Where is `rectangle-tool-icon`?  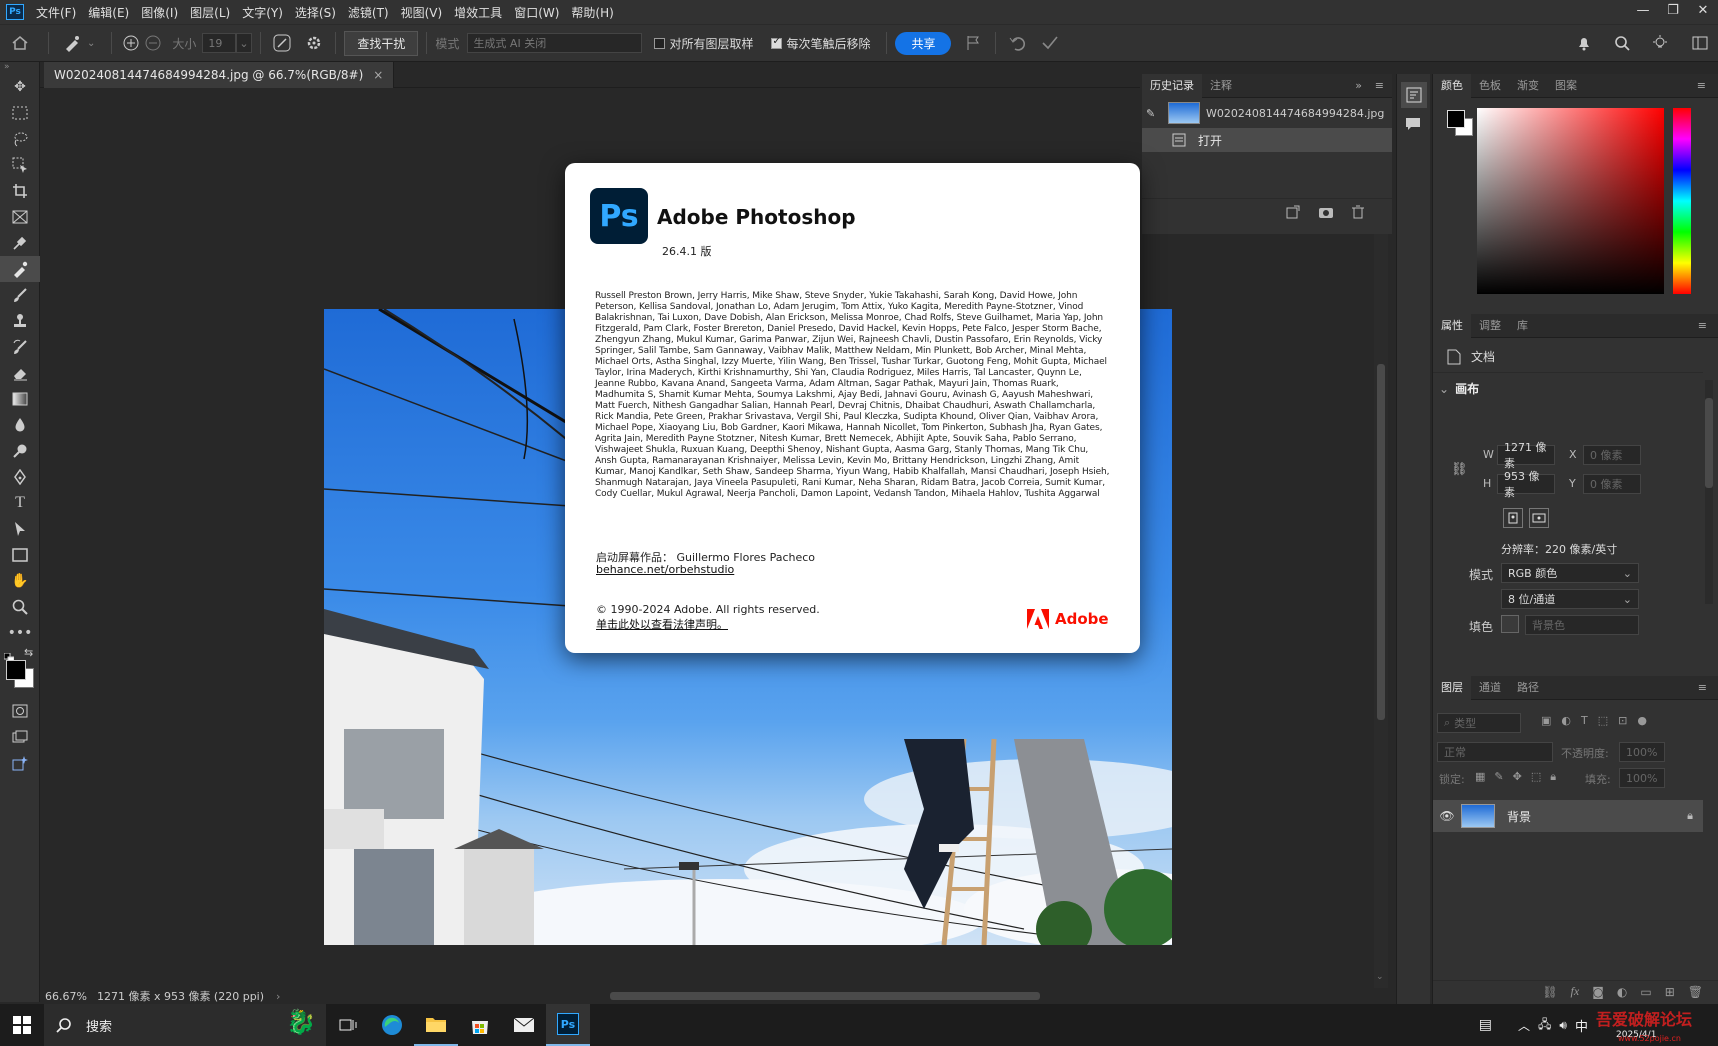
rectangle-tool-icon is located at coordinates (20, 555).